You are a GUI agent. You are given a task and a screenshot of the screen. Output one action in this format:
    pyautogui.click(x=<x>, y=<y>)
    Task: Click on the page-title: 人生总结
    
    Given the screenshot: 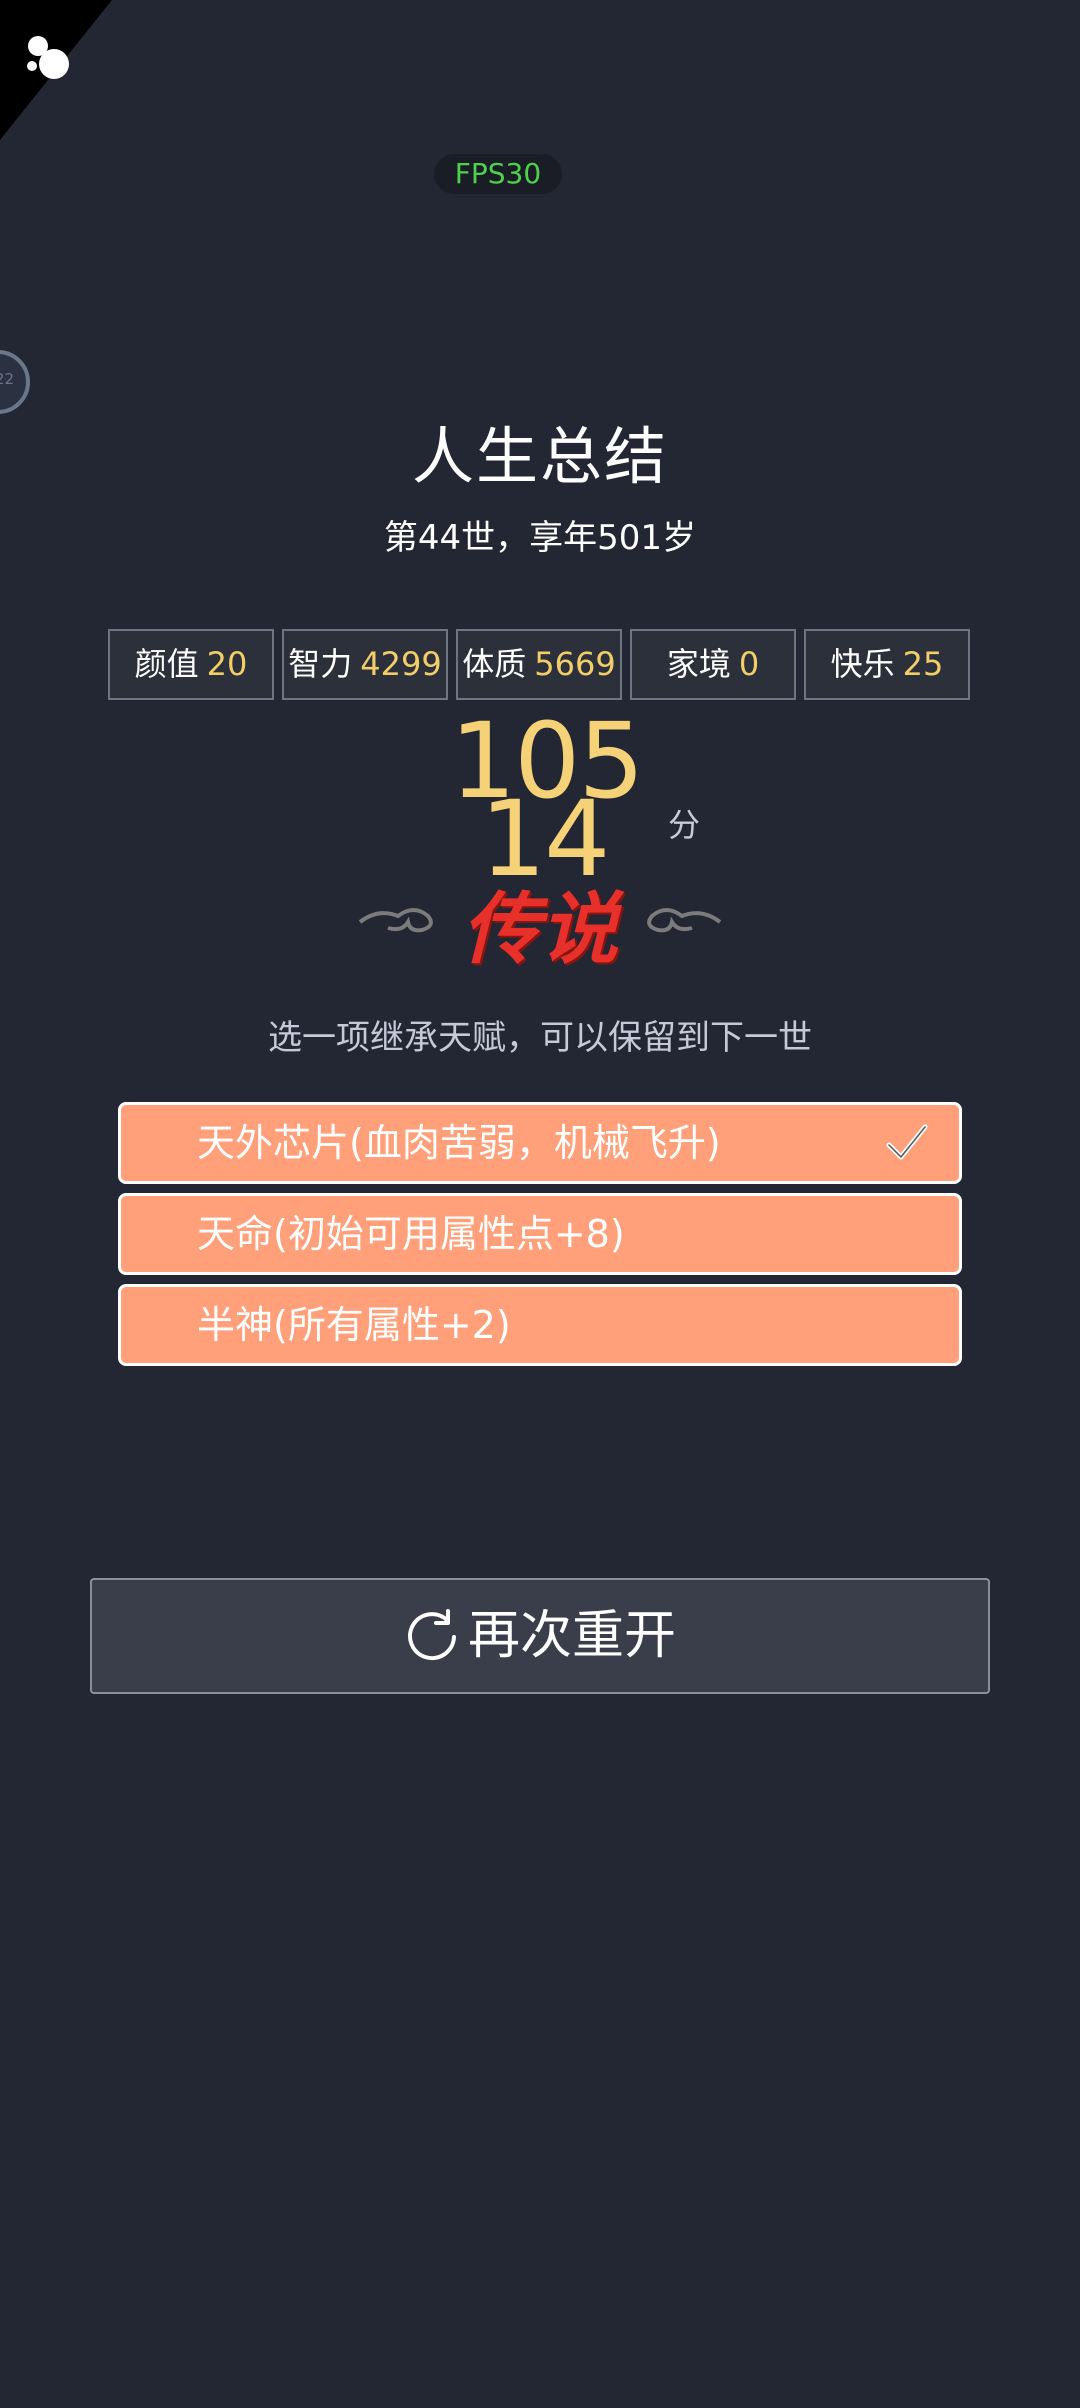 What is the action you would take?
    pyautogui.click(x=539, y=456)
    